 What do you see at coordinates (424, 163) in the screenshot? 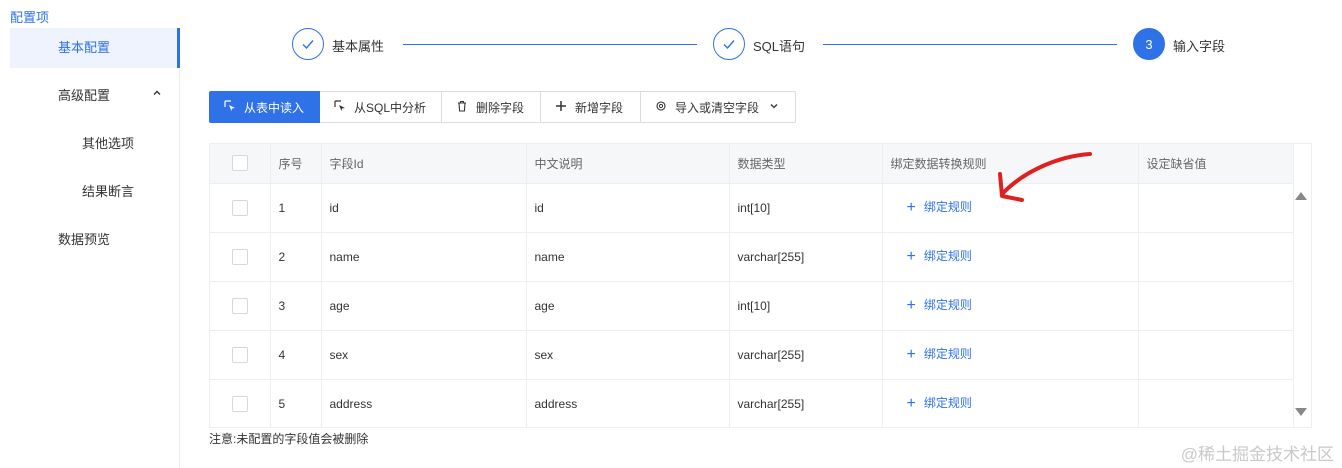
I see `column-header-field-id: 字段Id` at bounding box center [424, 163].